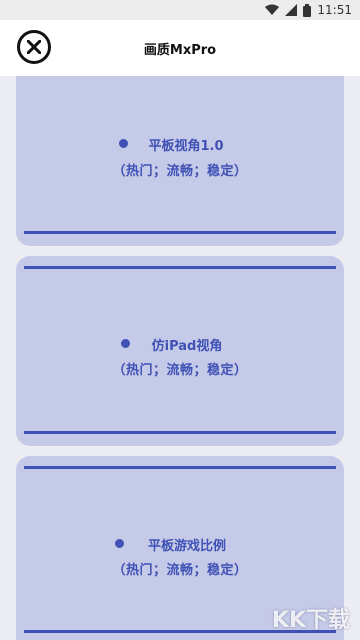 The height and width of the screenshot is (640, 360). What do you see at coordinates (307, 10) in the screenshot?
I see `battery-icon` at bounding box center [307, 10].